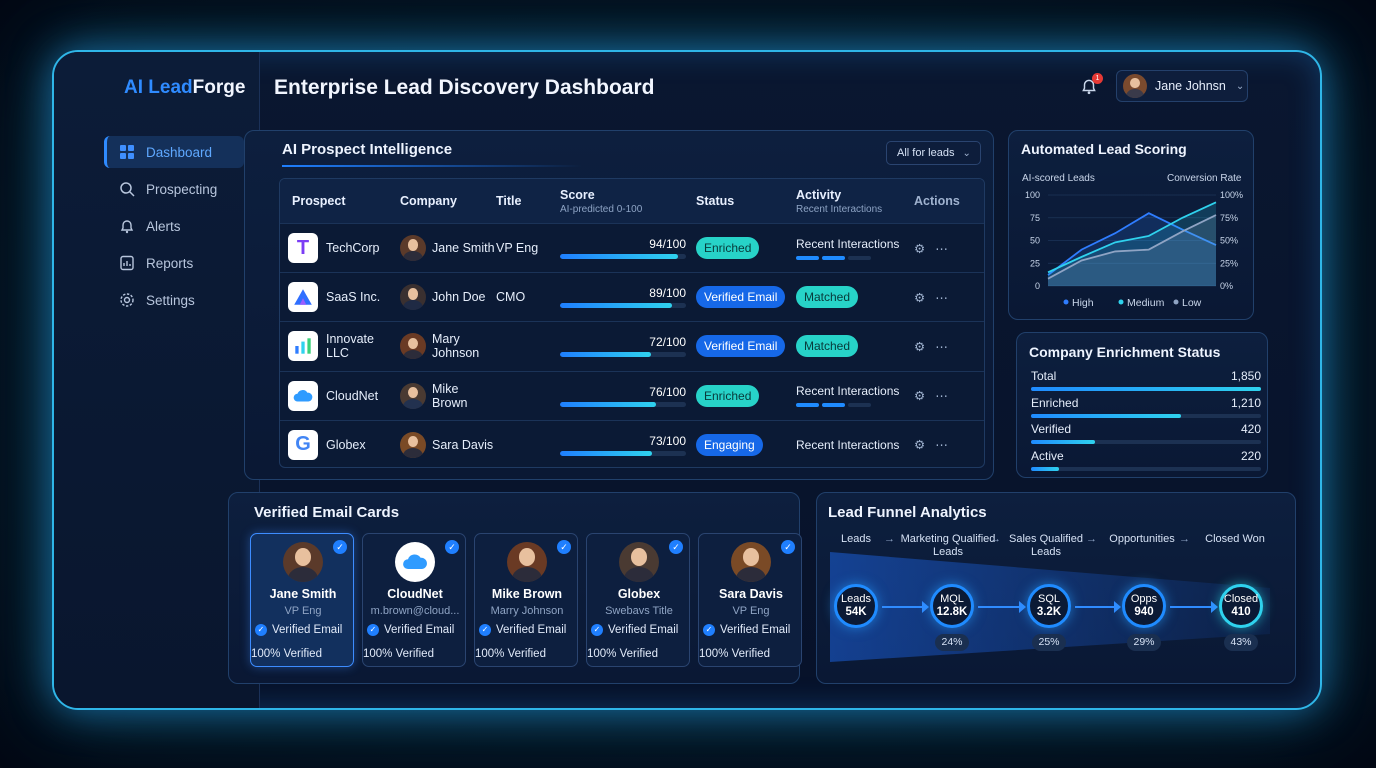  I want to click on col-company: Company, so click(448, 201).